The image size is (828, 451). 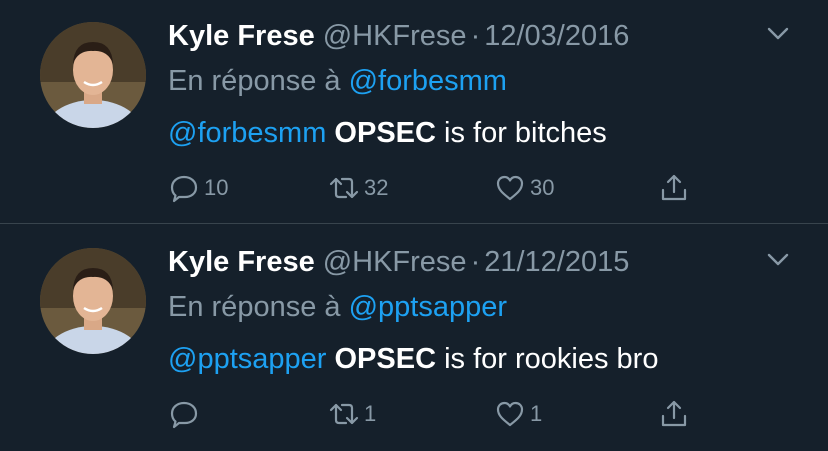 I want to click on retweet-count: 1, so click(x=370, y=413).